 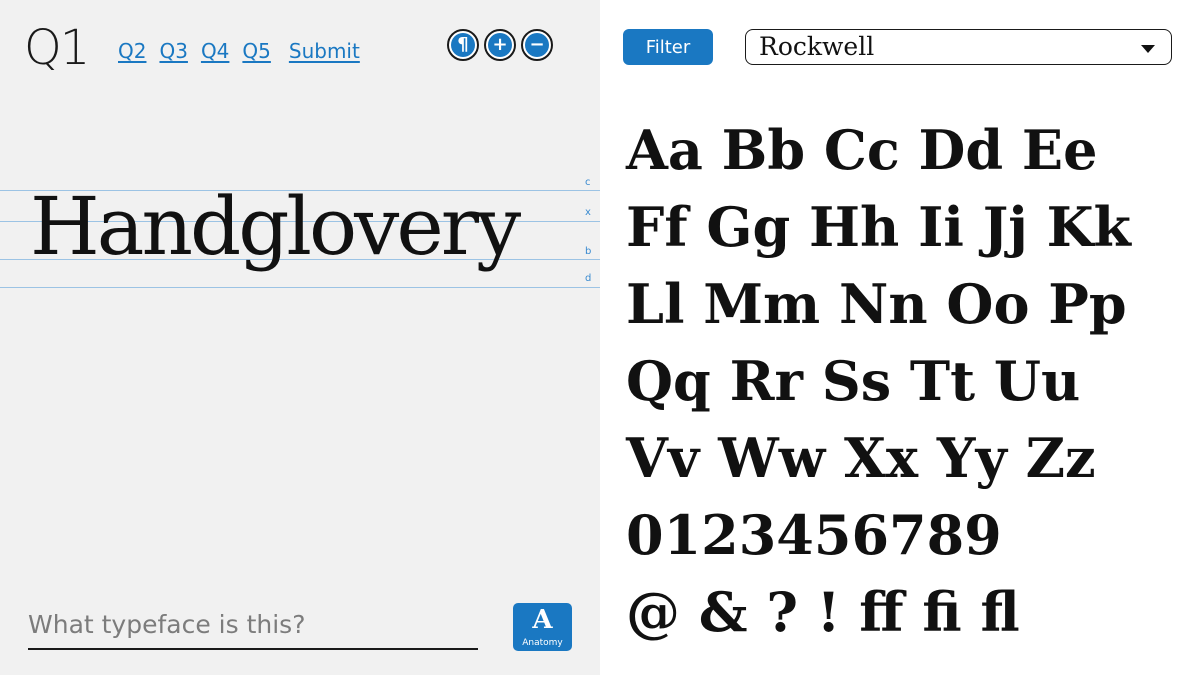 I want to click on chevron-down-icon, so click(x=1148, y=49).